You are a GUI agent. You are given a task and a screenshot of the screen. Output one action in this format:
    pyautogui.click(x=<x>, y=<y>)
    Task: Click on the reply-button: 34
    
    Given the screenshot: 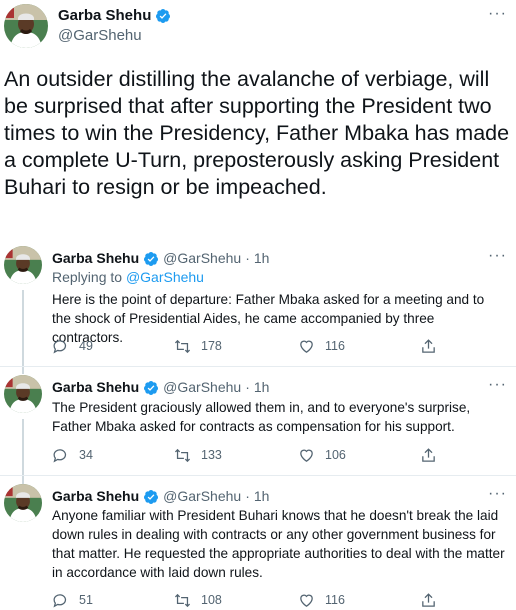 What is the action you would take?
    pyautogui.click(x=72, y=455)
    